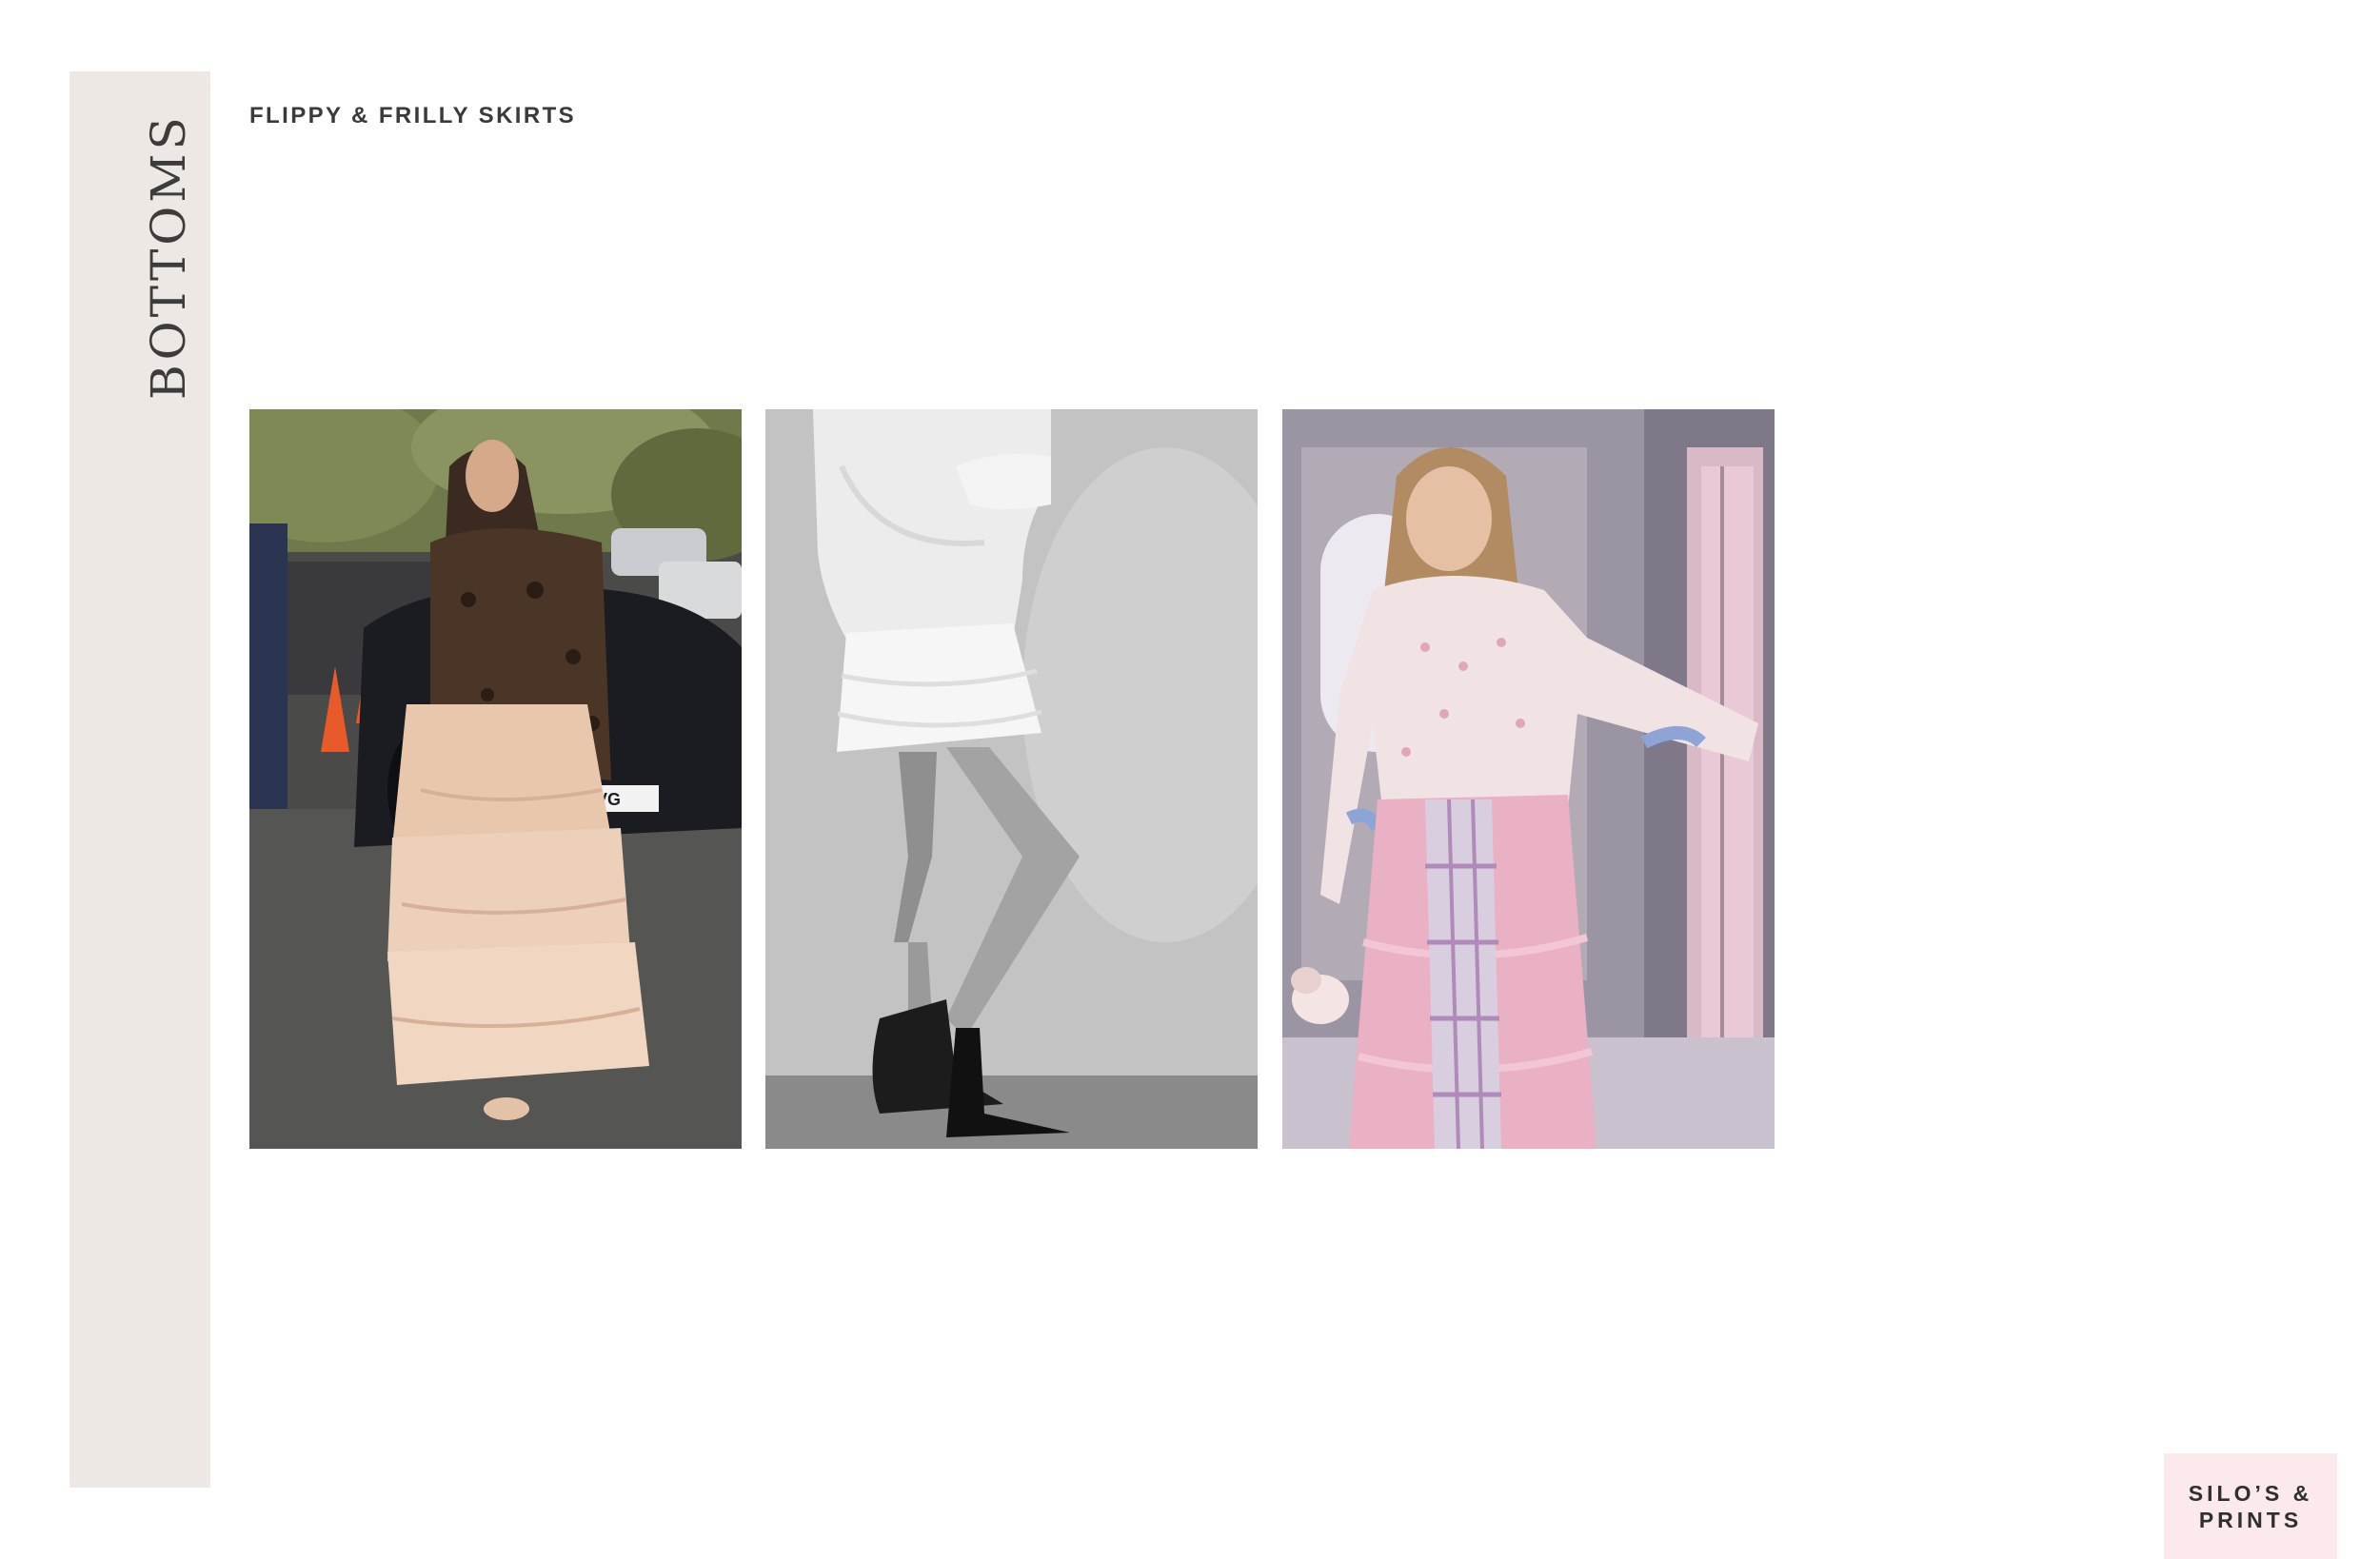 This screenshot has width=2380, height=1559. What do you see at coordinates (496, 779) in the screenshot?
I see `street-style-photo: 14-VG` at bounding box center [496, 779].